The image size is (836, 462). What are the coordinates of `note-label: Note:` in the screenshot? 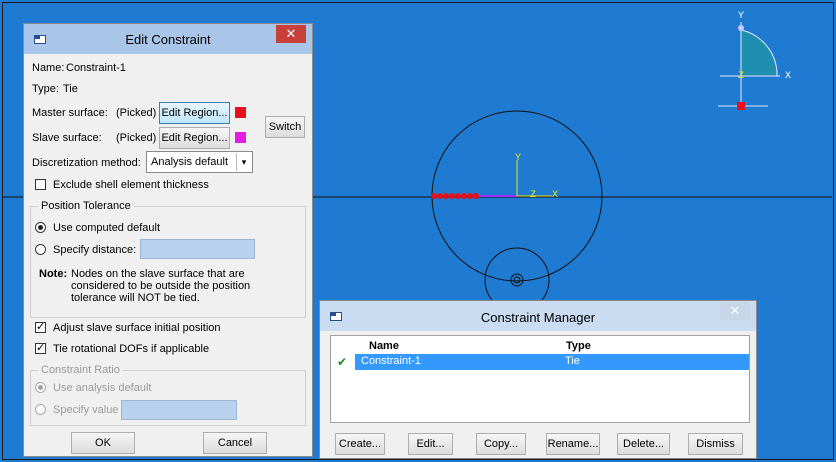 It's located at (53, 274).